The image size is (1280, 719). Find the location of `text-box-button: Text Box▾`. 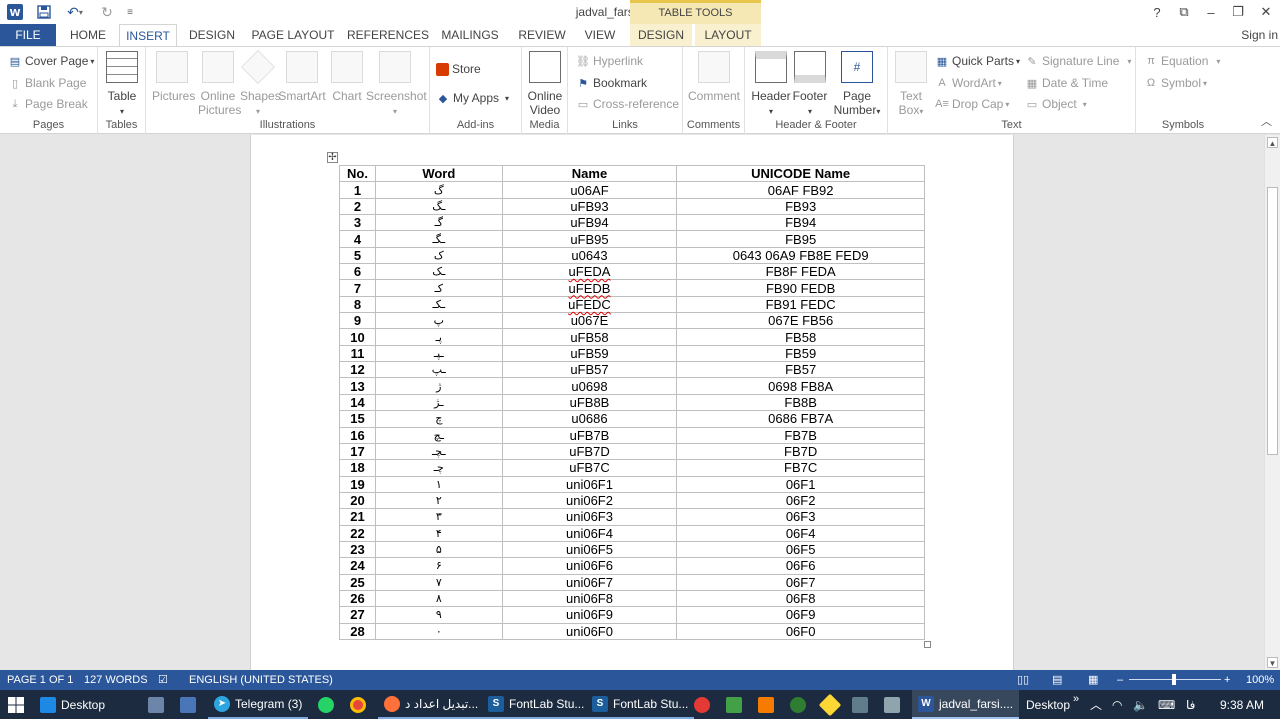

text-box-button: Text Box▾ is located at coordinates (911, 85).